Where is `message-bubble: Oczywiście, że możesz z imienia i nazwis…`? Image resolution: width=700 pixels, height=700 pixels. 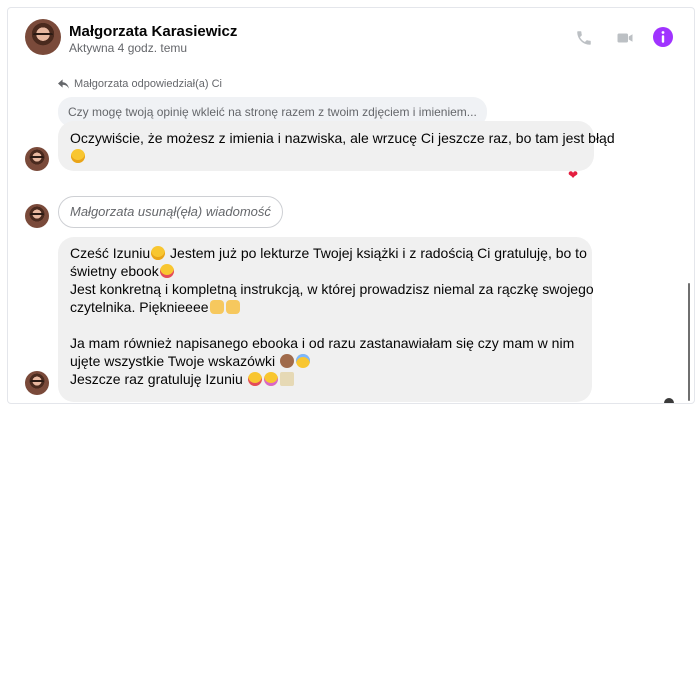 message-bubble: Oczywiście, że możesz z imienia i nazwis… is located at coordinates (336, 146).